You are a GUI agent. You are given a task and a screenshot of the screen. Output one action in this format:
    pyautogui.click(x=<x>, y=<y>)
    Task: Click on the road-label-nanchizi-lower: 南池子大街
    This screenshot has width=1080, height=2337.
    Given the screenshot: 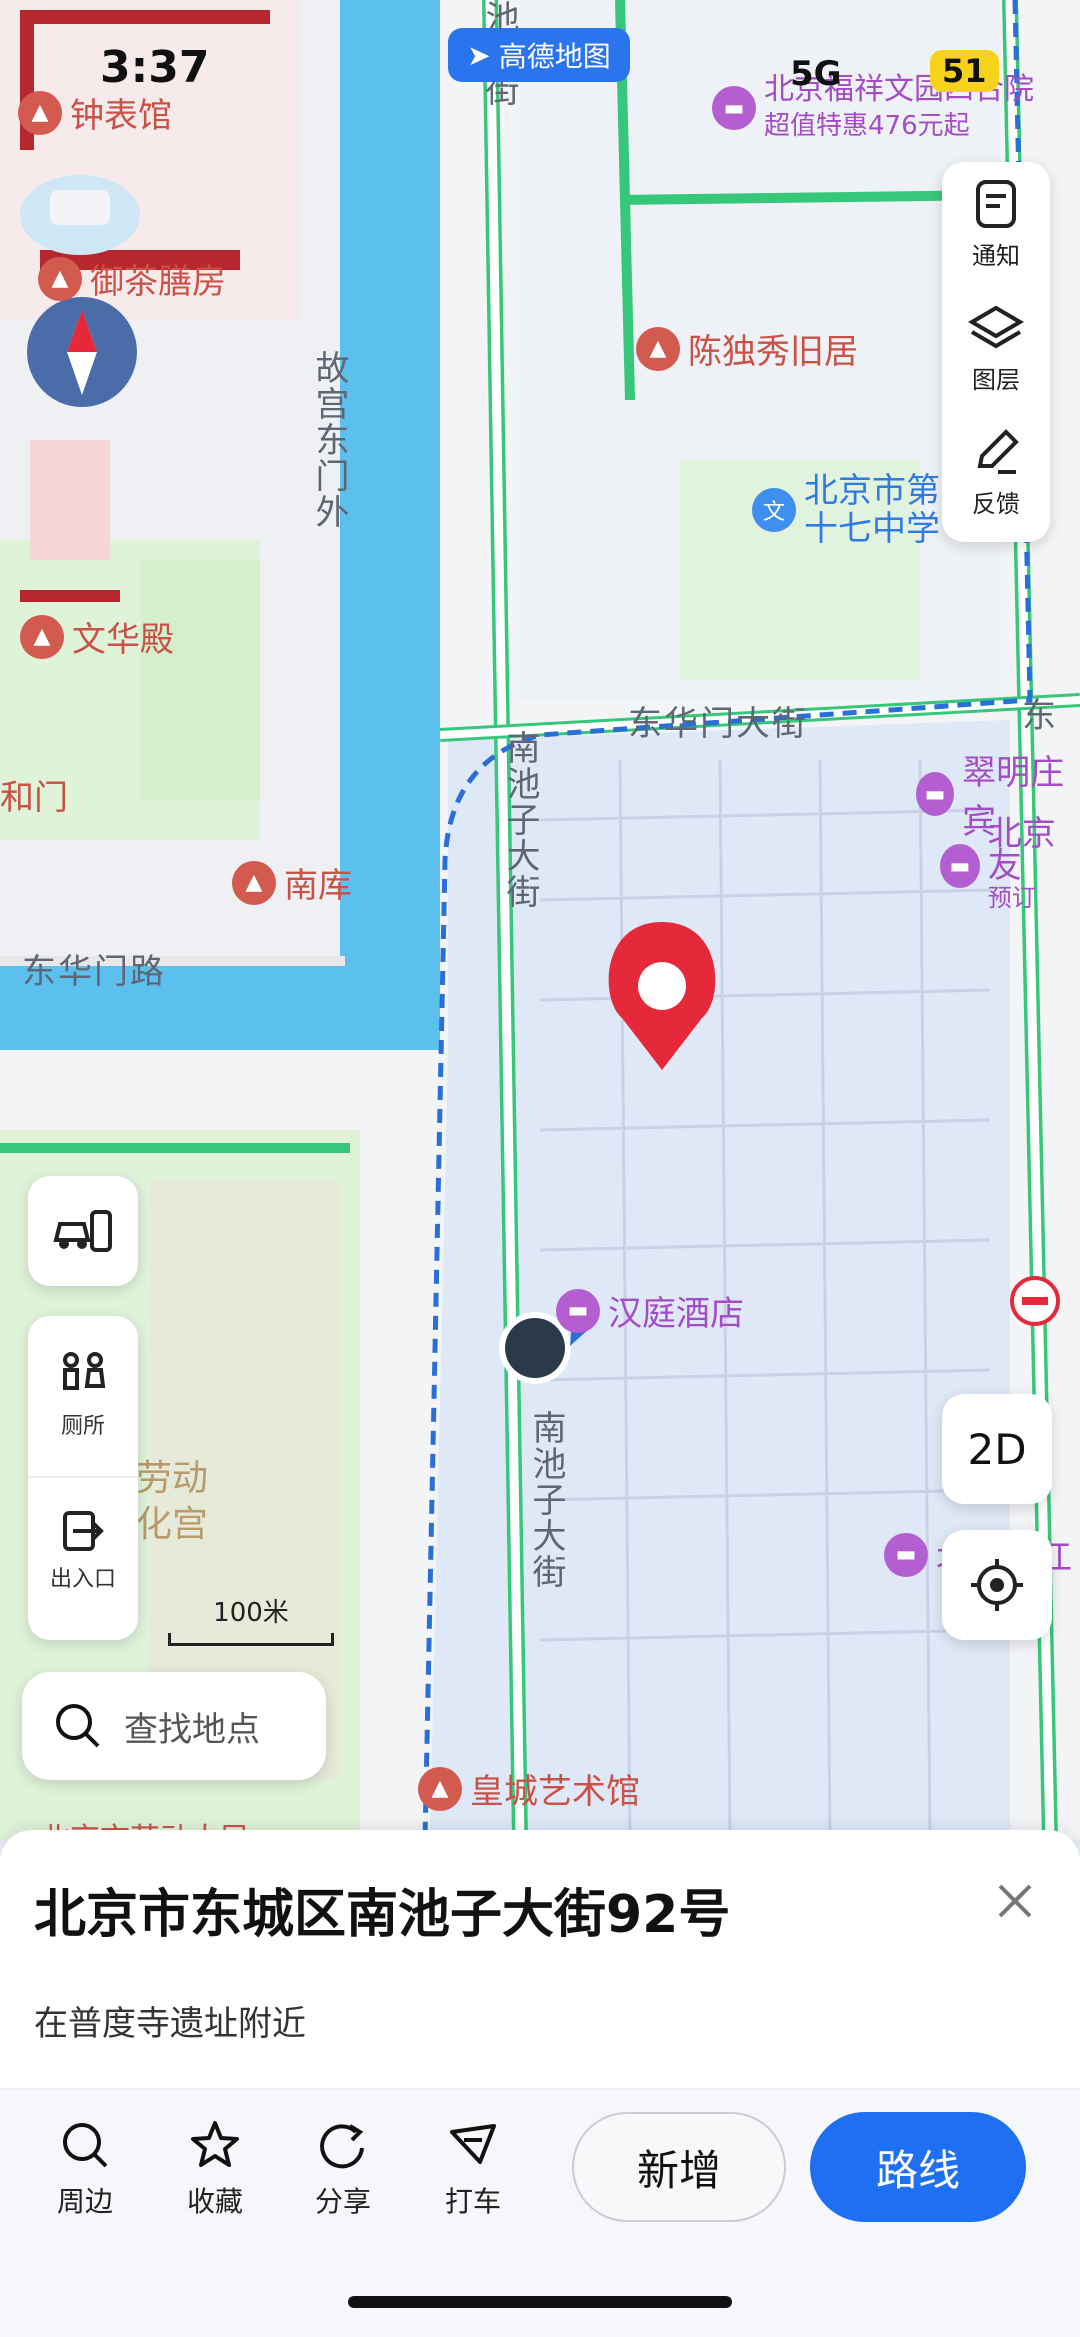 What is the action you would take?
    pyautogui.click(x=546, y=1500)
    